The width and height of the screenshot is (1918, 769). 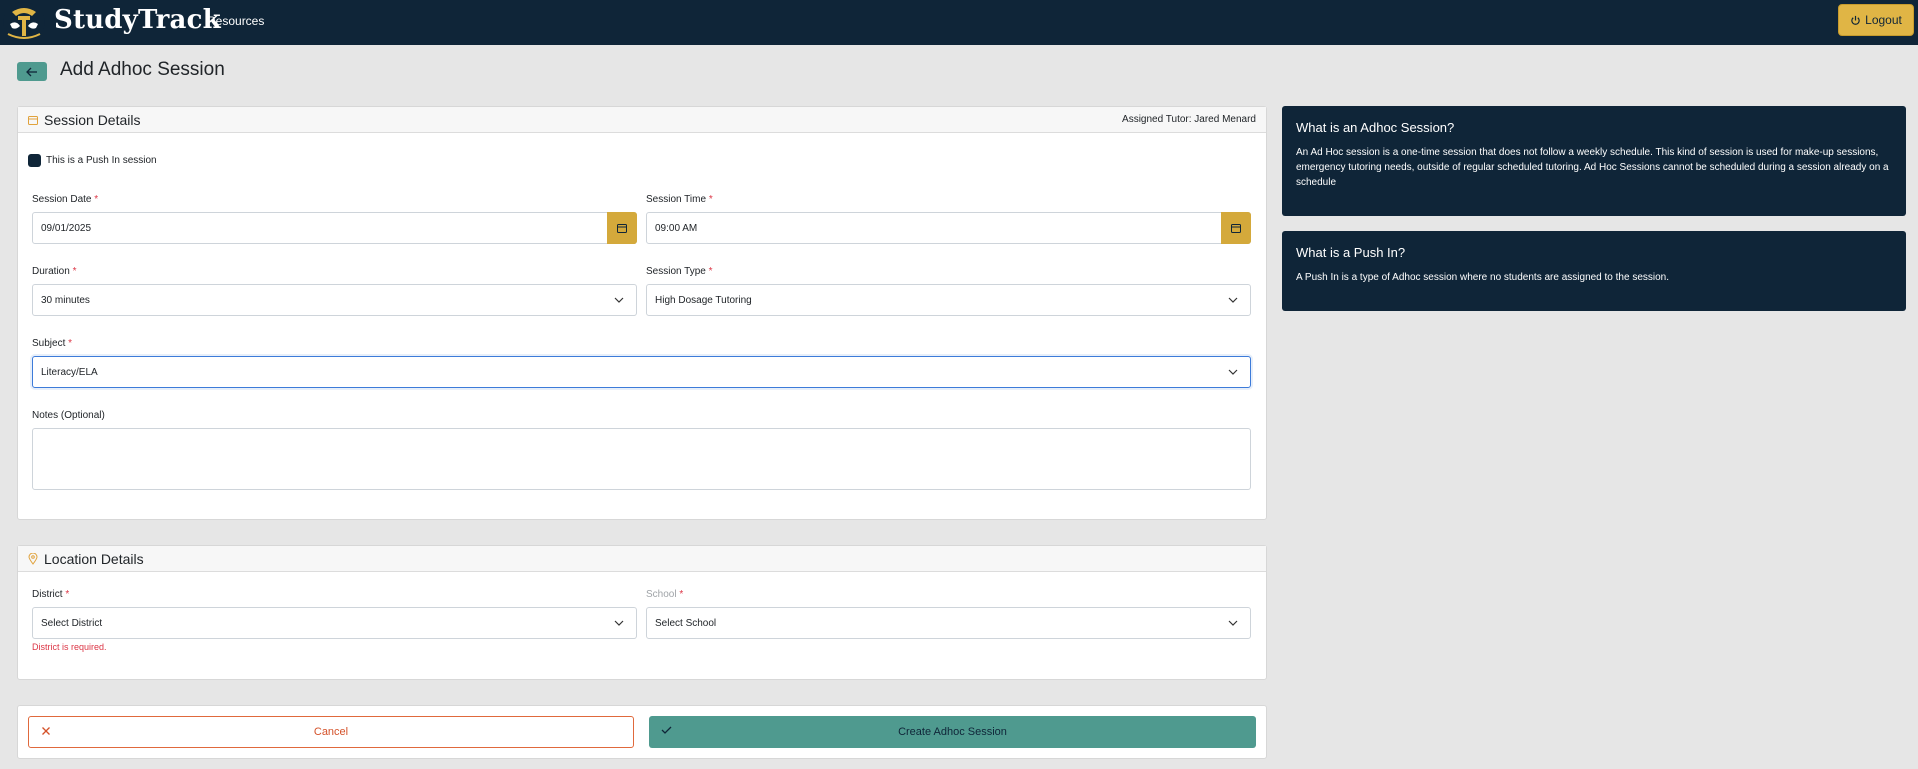 I want to click on session-time-input: 09:00 AM, so click(x=948, y=228).